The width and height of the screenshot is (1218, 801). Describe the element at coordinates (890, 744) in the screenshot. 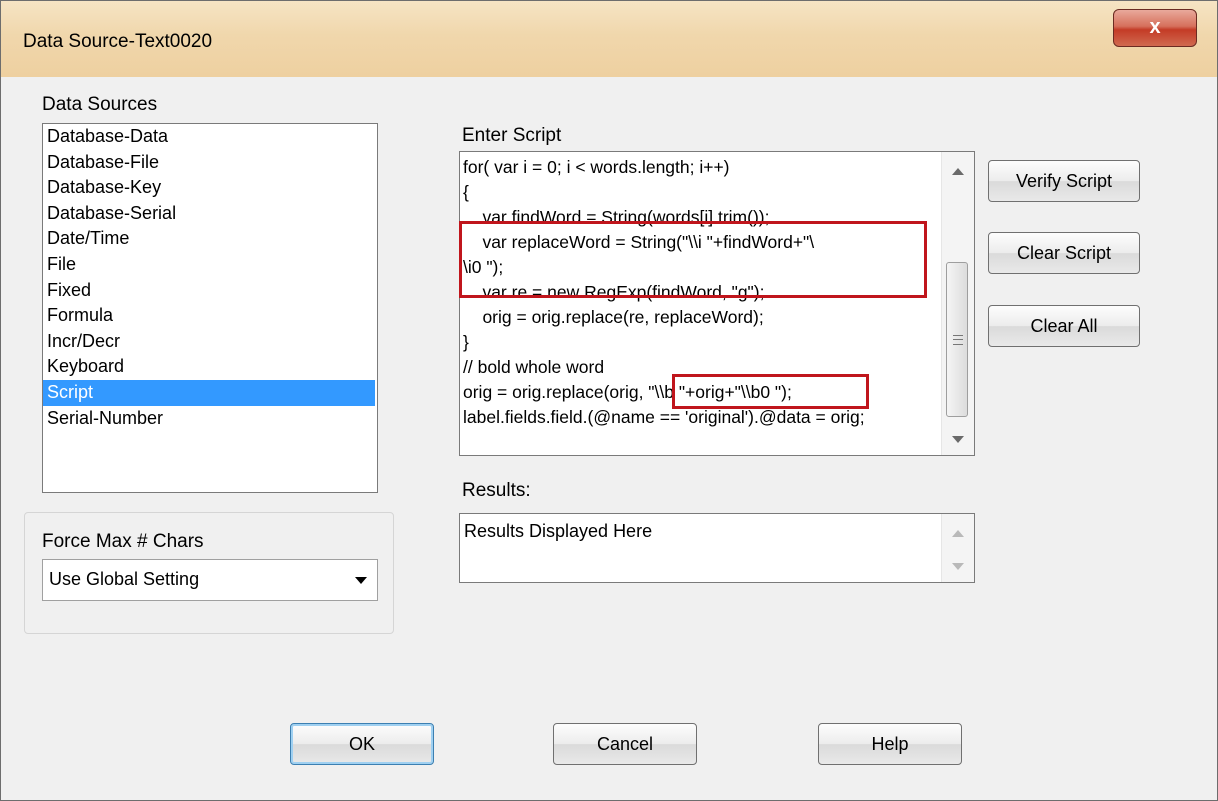

I see `help-button: Help` at that location.